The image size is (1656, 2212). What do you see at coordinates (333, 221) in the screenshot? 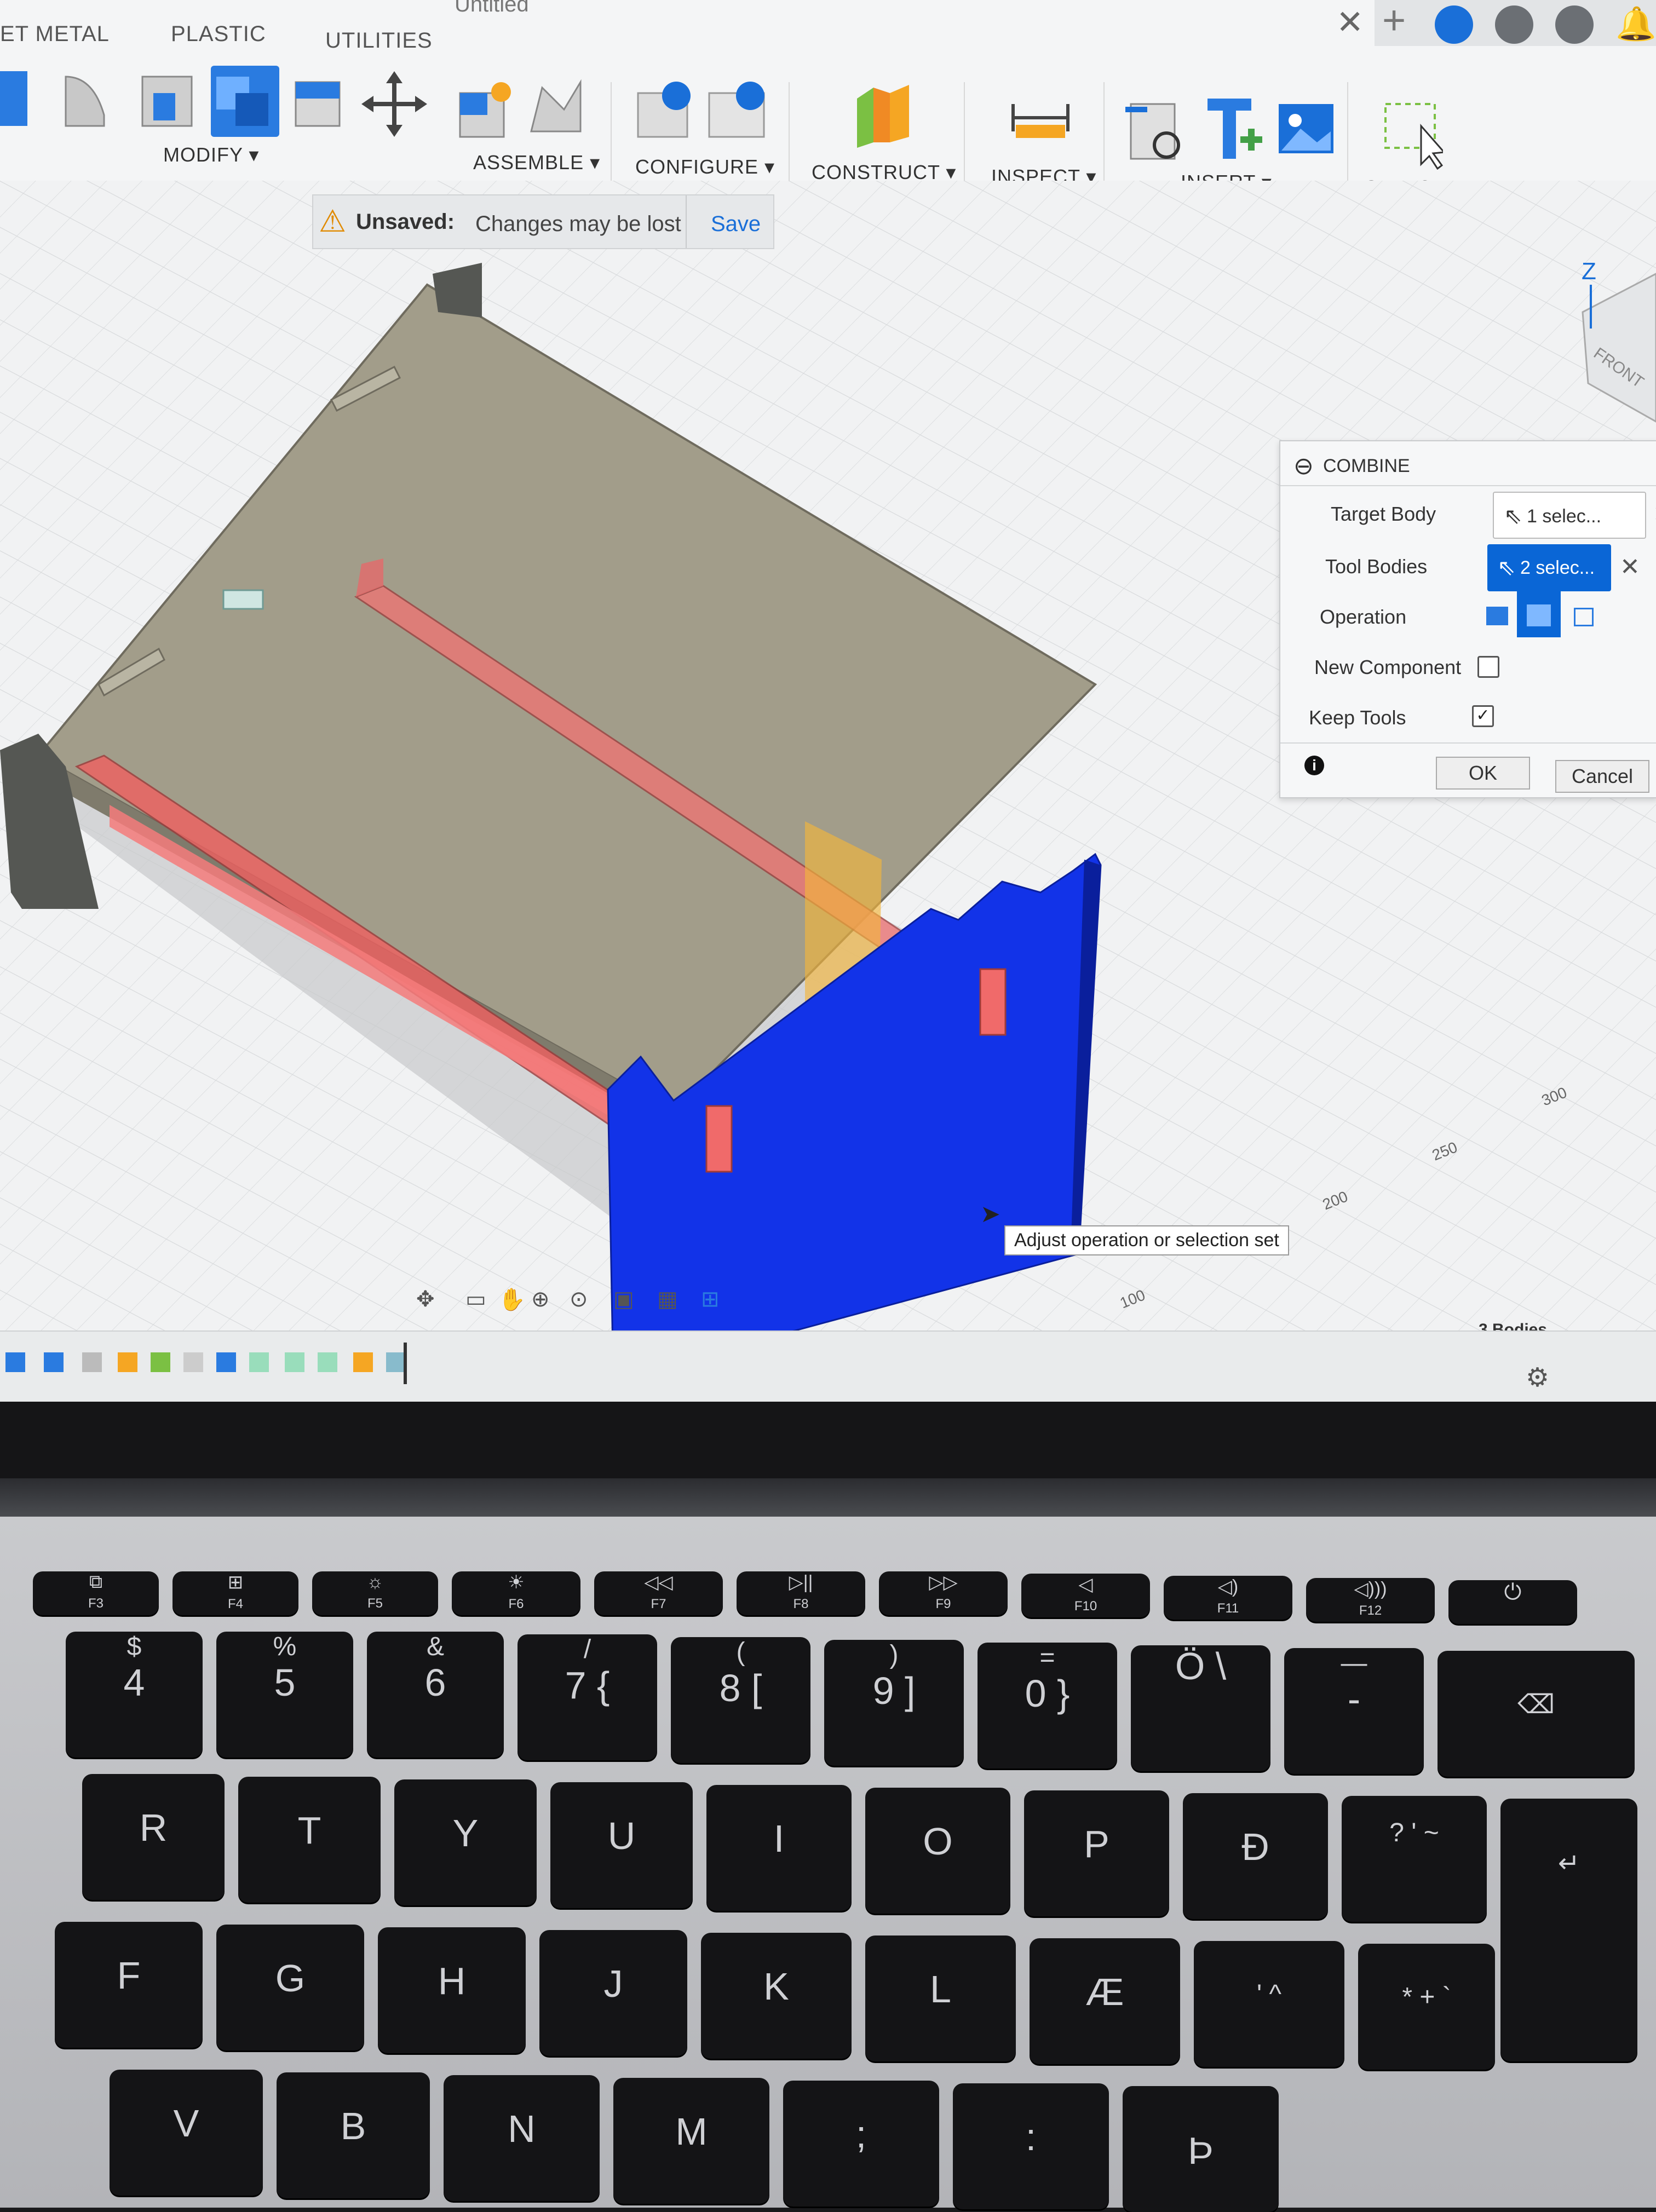
I see `warning-icon: ⚠` at bounding box center [333, 221].